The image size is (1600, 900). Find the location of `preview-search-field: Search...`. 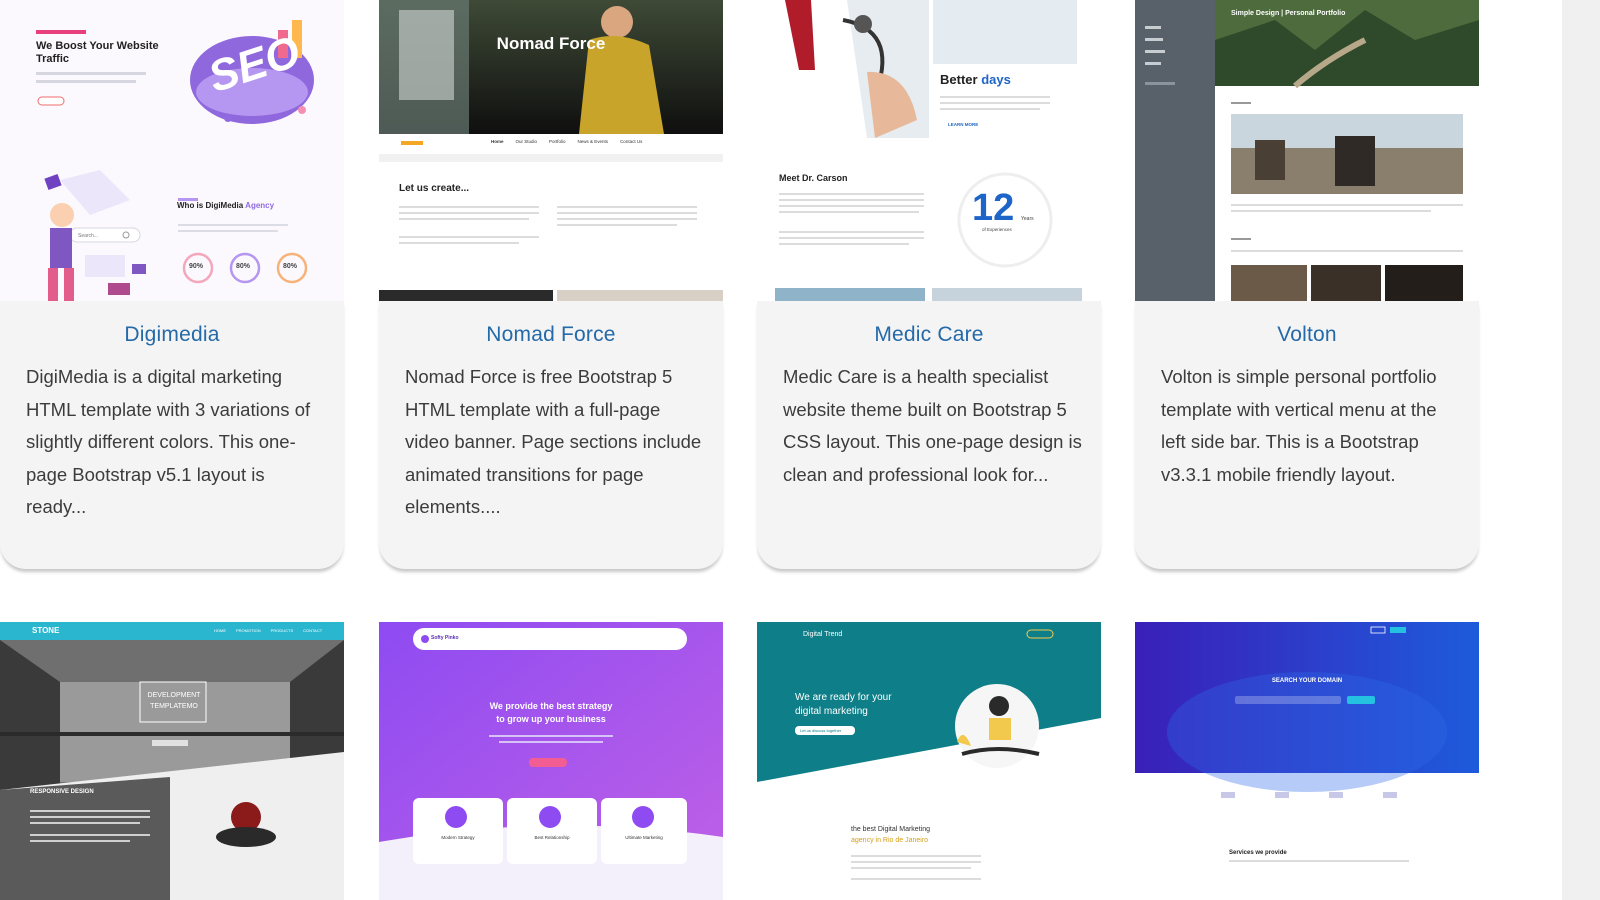

preview-search-field: Search... is located at coordinates (88, 236).